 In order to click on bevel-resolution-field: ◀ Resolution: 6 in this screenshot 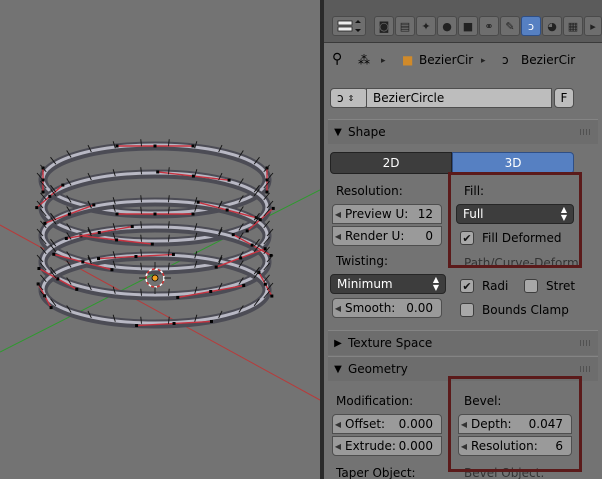, I will do `click(515, 446)`.